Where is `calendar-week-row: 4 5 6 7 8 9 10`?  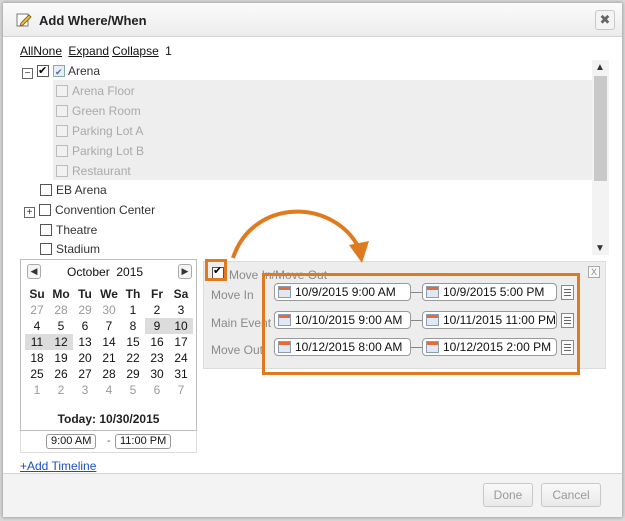
calendar-week-row: 4 5 6 7 8 9 10 is located at coordinates (110, 326).